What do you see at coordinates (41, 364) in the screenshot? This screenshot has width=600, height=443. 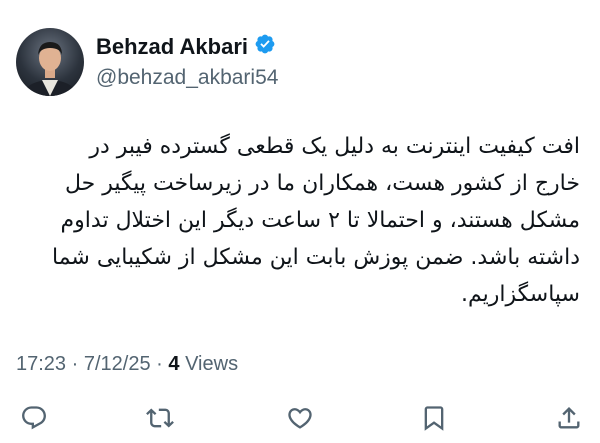 I see `tweet-time: 17:23` at bounding box center [41, 364].